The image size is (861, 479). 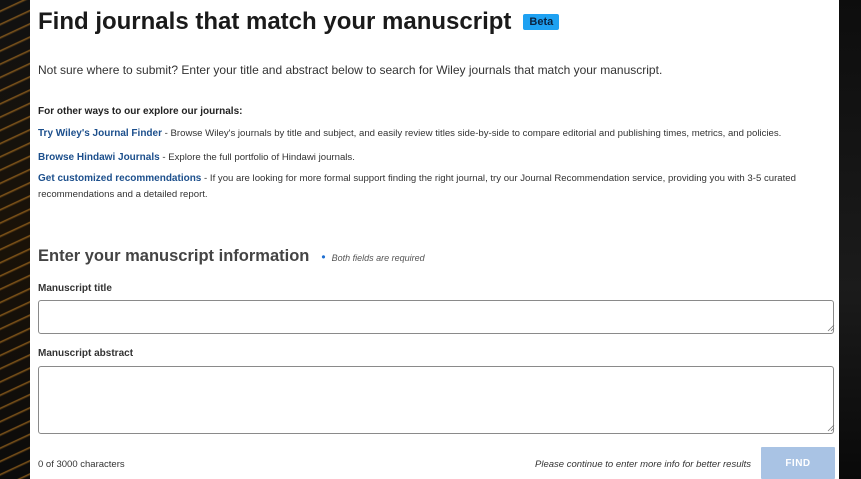 What do you see at coordinates (119, 178) in the screenshot?
I see `recommendations-link: Get customized recommendations` at bounding box center [119, 178].